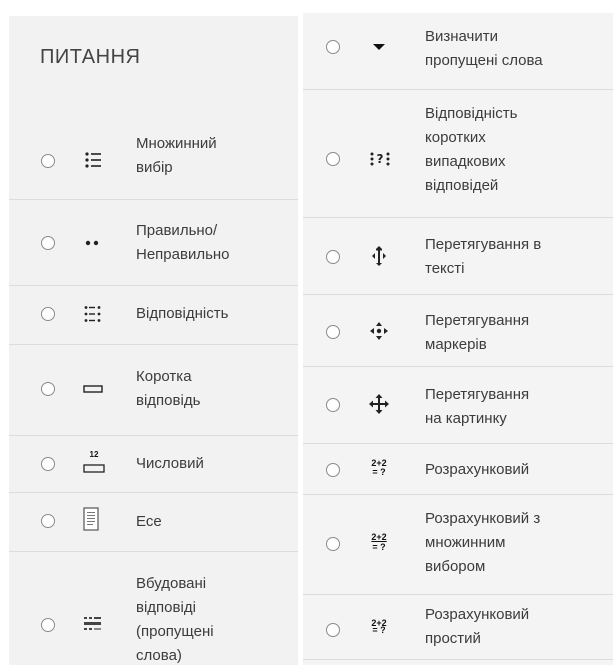  Describe the element at coordinates (48, 243) in the screenshot. I see `radio-truefalse` at that location.